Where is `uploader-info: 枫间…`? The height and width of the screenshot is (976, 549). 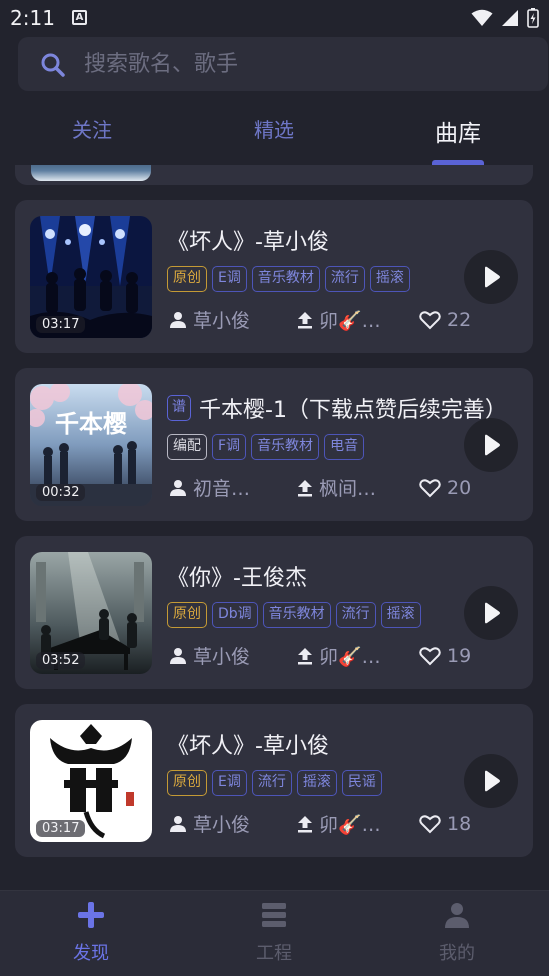 uploader-info: 枫间… is located at coordinates (348, 487).